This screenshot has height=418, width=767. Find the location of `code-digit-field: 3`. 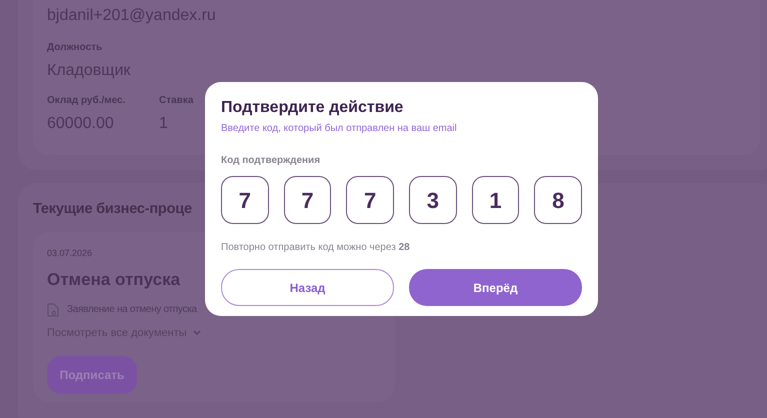

code-digit-field: 3 is located at coordinates (433, 200).